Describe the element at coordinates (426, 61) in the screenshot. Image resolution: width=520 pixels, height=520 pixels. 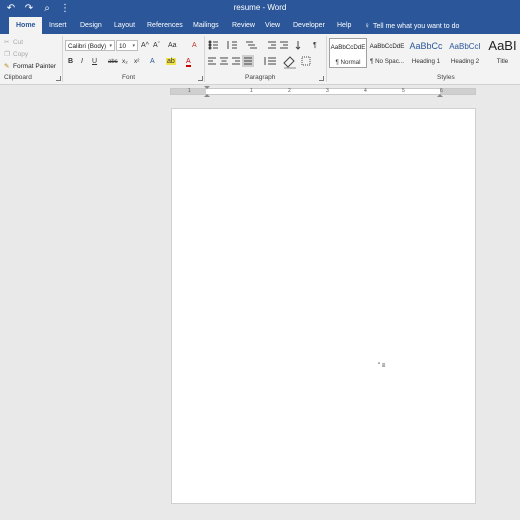
I see `style-name: Heading 1` at that location.